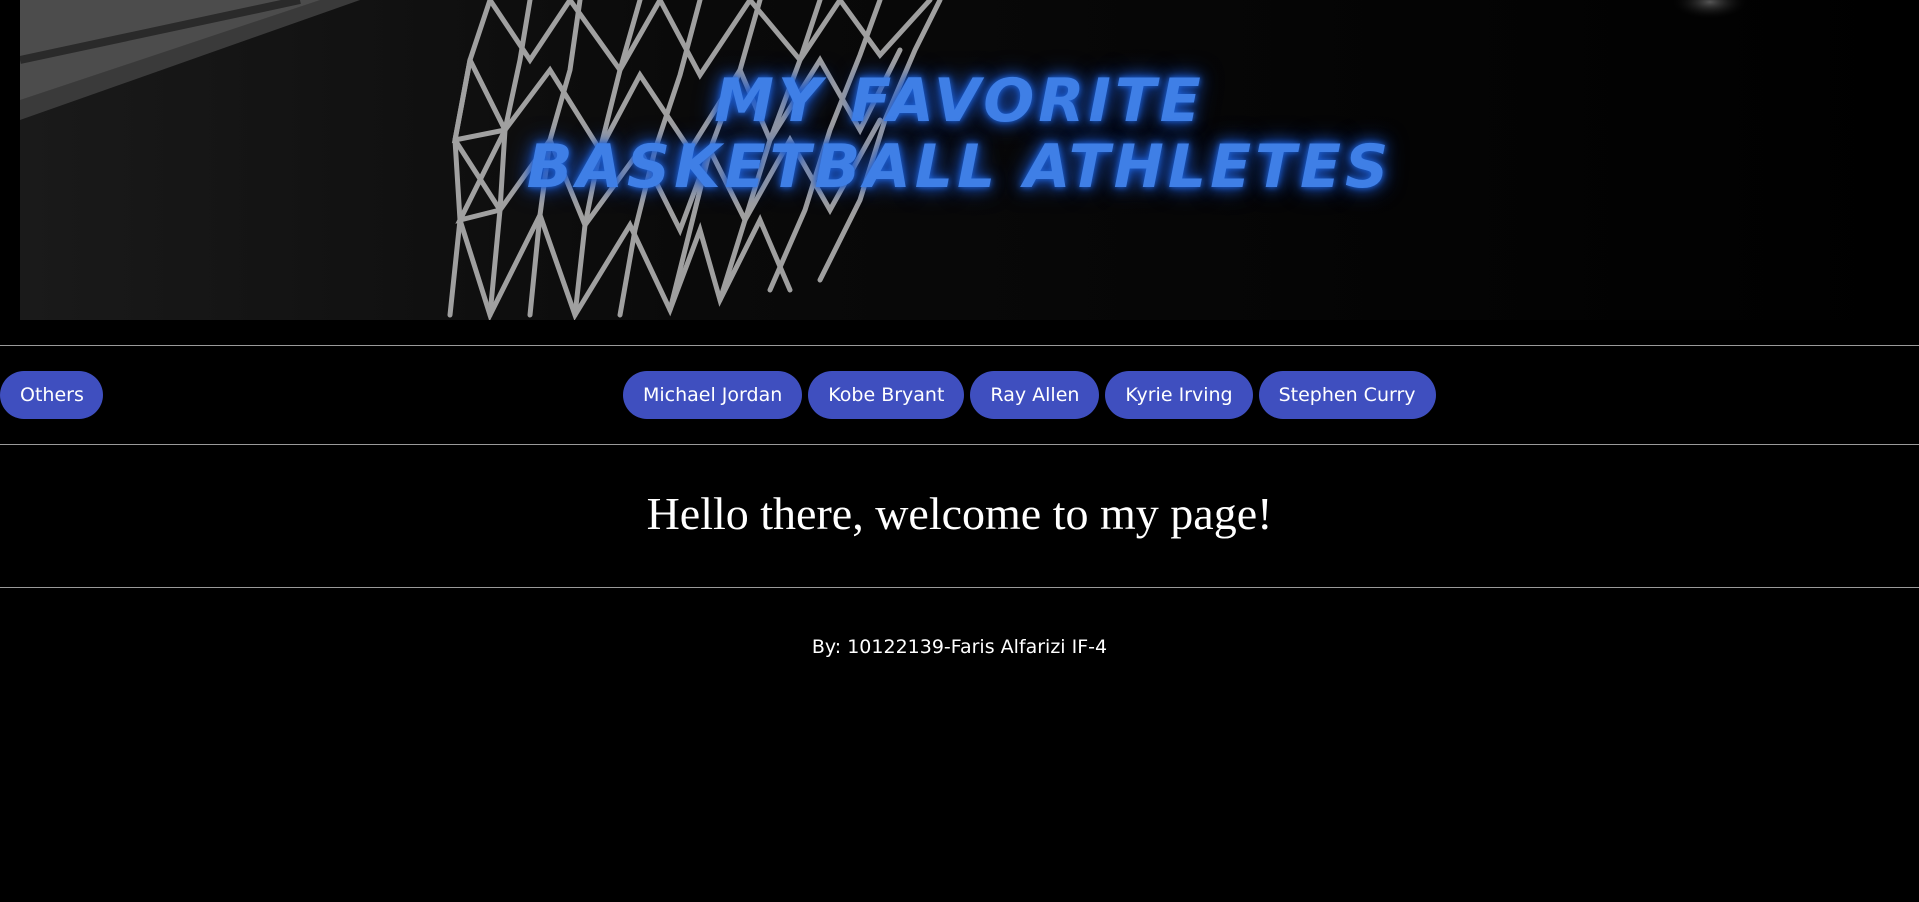 Image resolution: width=1919 pixels, height=902 pixels. I want to click on welcome-heading: Hello there, welcome to my page!, so click(959, 513).